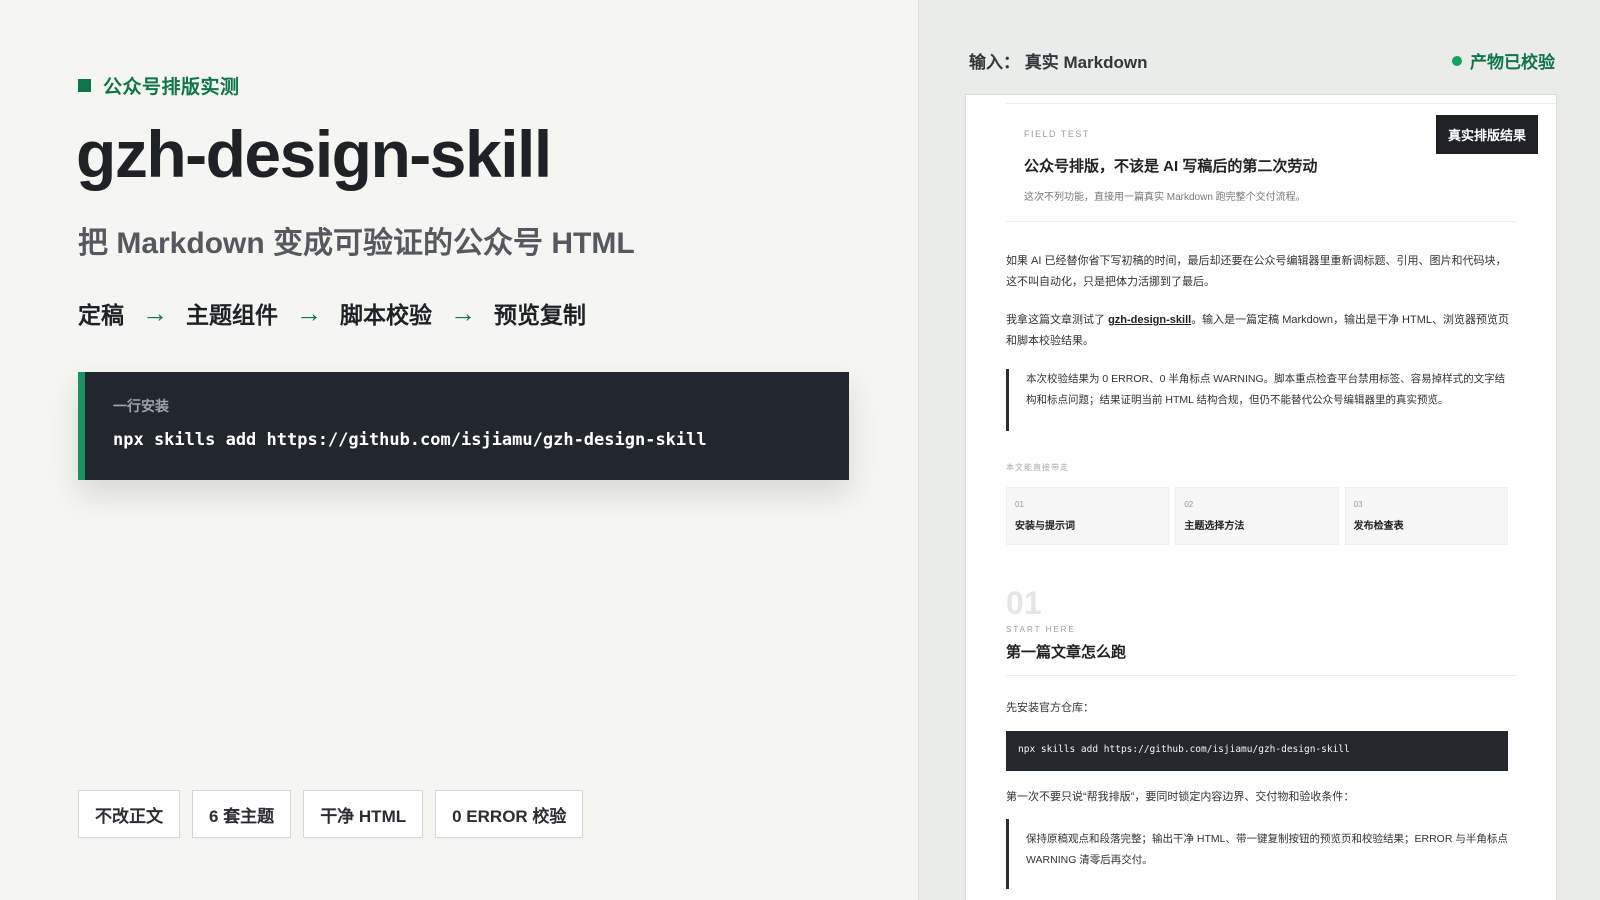 This screenshot has height=900, width=1600. What do you see at coordinates (1180, 797) in the screenshot?
I see `article-paragraph: 第一次不要只说“帮我排版”，要同时锁定内容边界、交付物和验收条件：` at bounding box center [1180, 797].